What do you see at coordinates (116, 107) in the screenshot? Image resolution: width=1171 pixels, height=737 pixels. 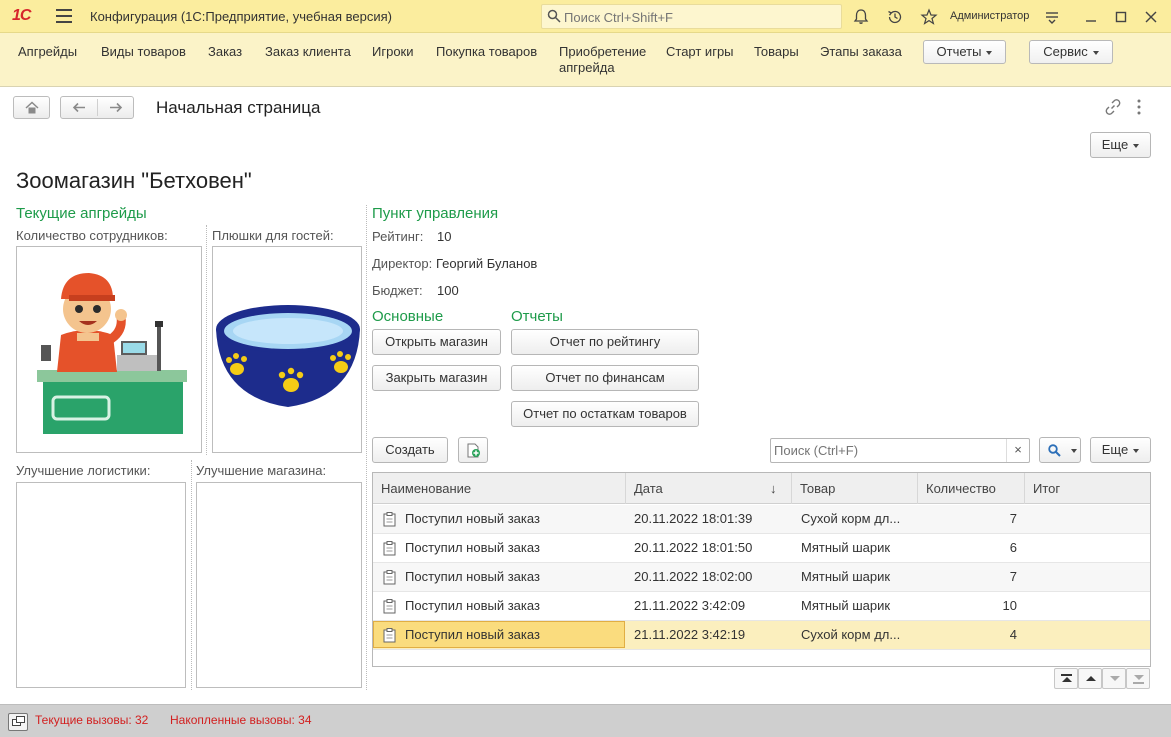 I see `forward-arrow-icon` at bounding box center [116, 107].